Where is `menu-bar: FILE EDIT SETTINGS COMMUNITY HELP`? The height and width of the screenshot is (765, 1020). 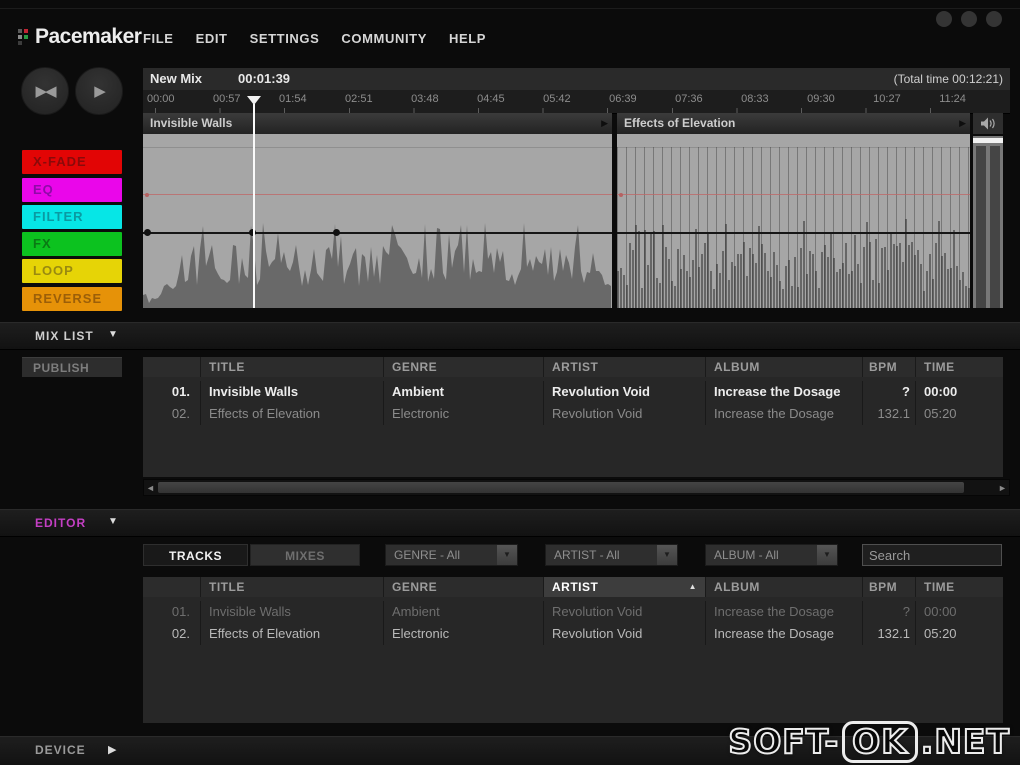 menu-bar: FILE EDIT SETTINGS COMMUNITY HELP is located at coordinates (314, 38).